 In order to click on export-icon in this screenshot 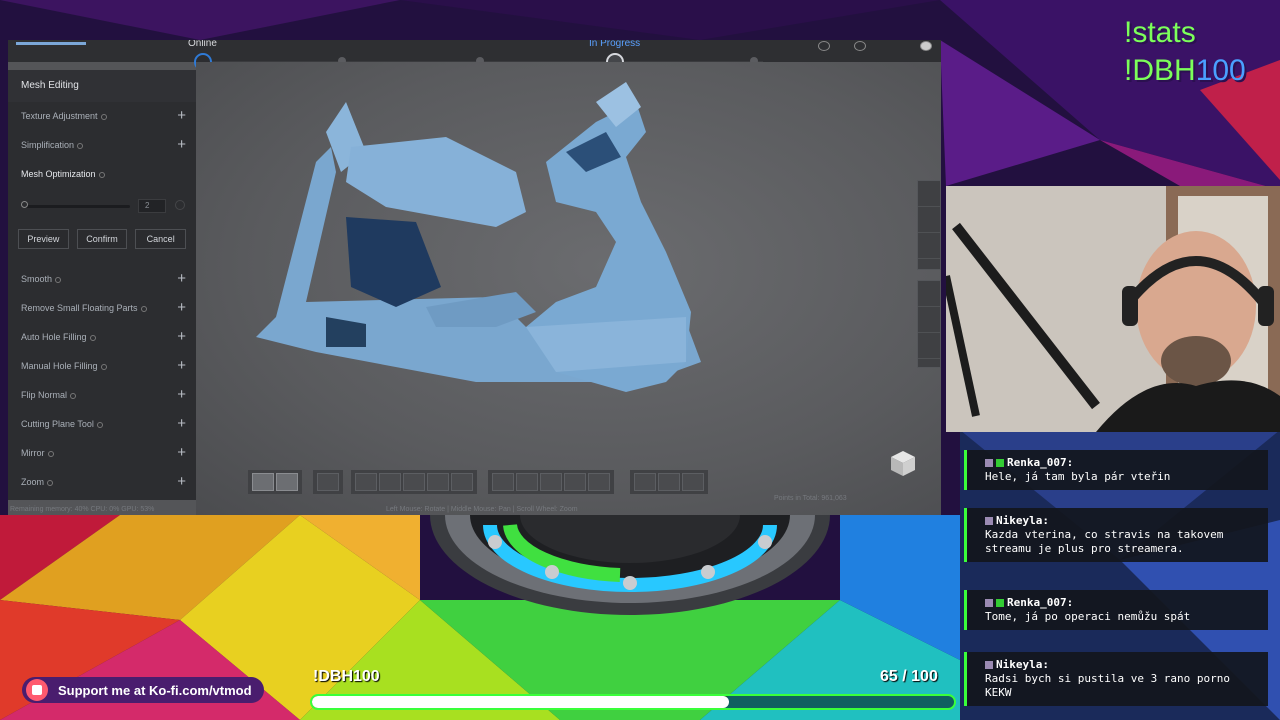, I will do `click(929, 220)`.